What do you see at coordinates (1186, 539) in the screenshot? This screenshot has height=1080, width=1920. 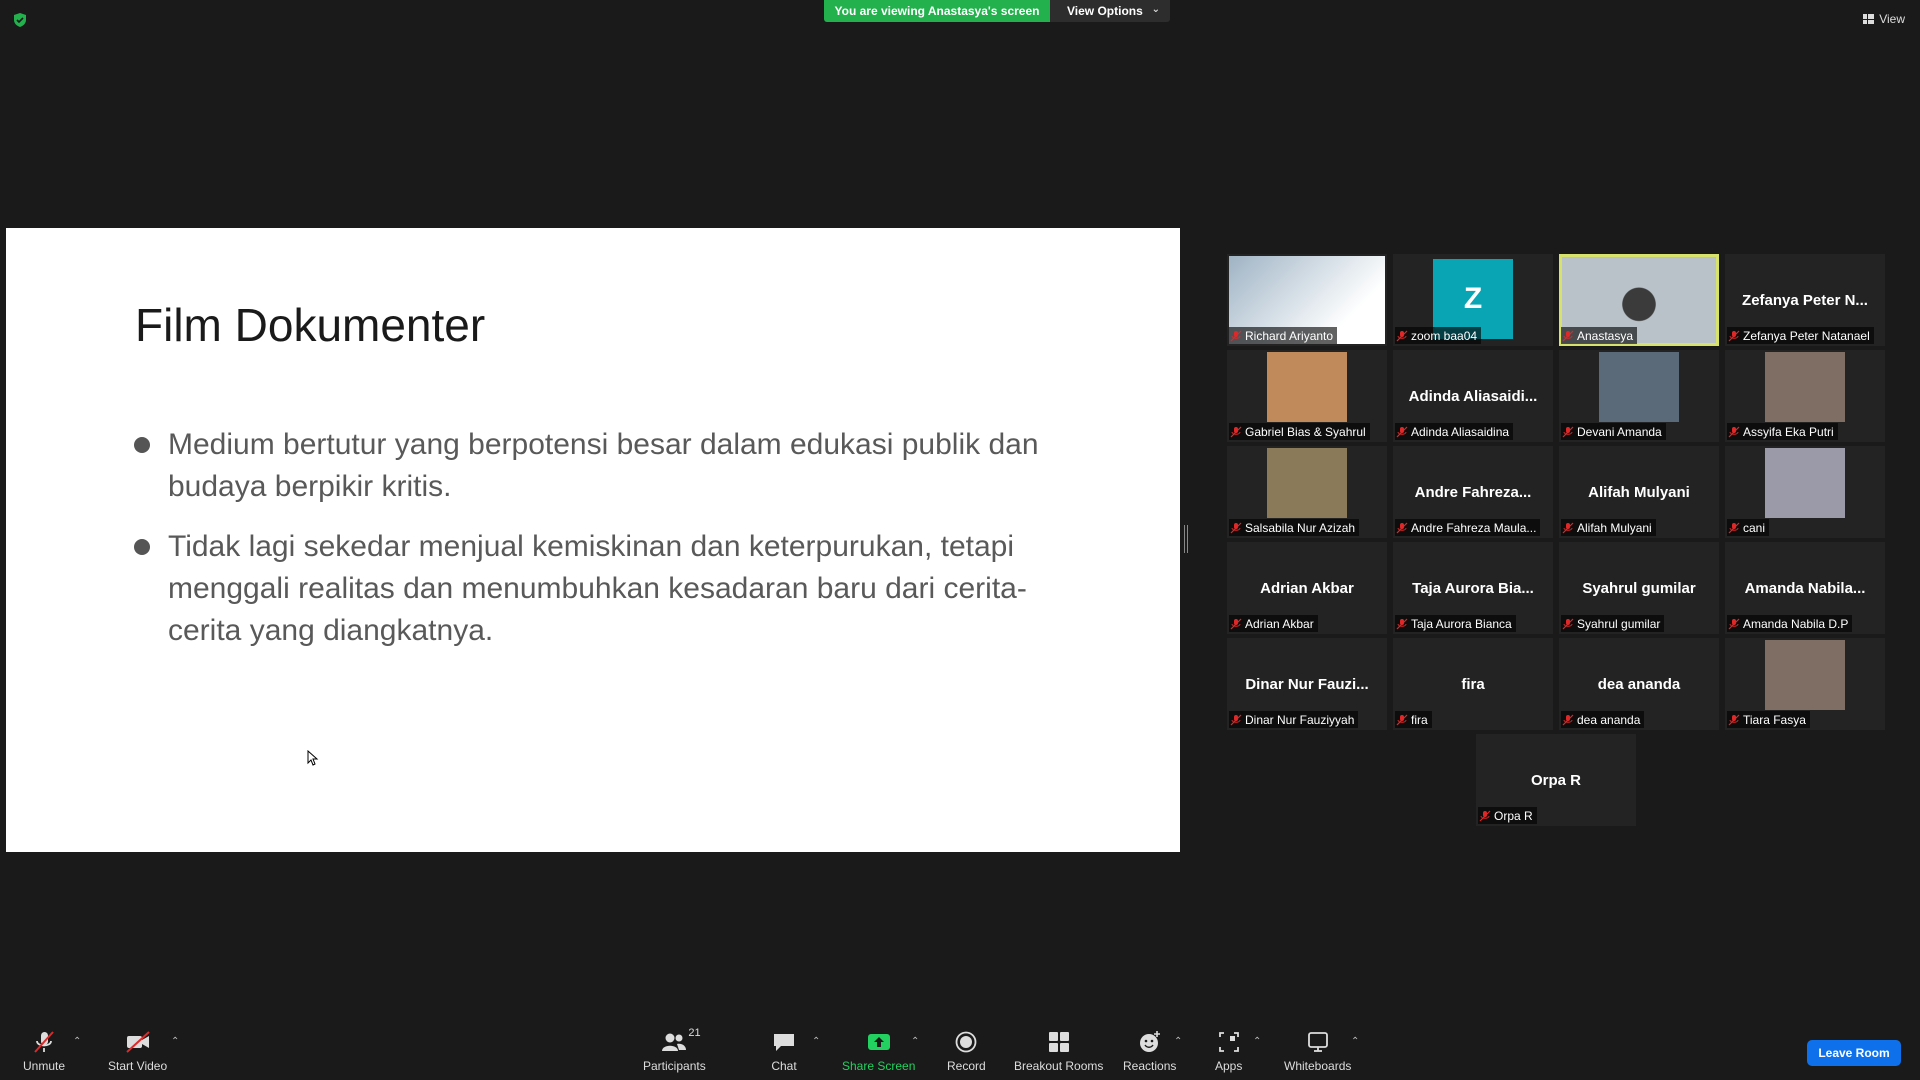 I see `panel-resize-handle` at bounding box center [1186, 539].